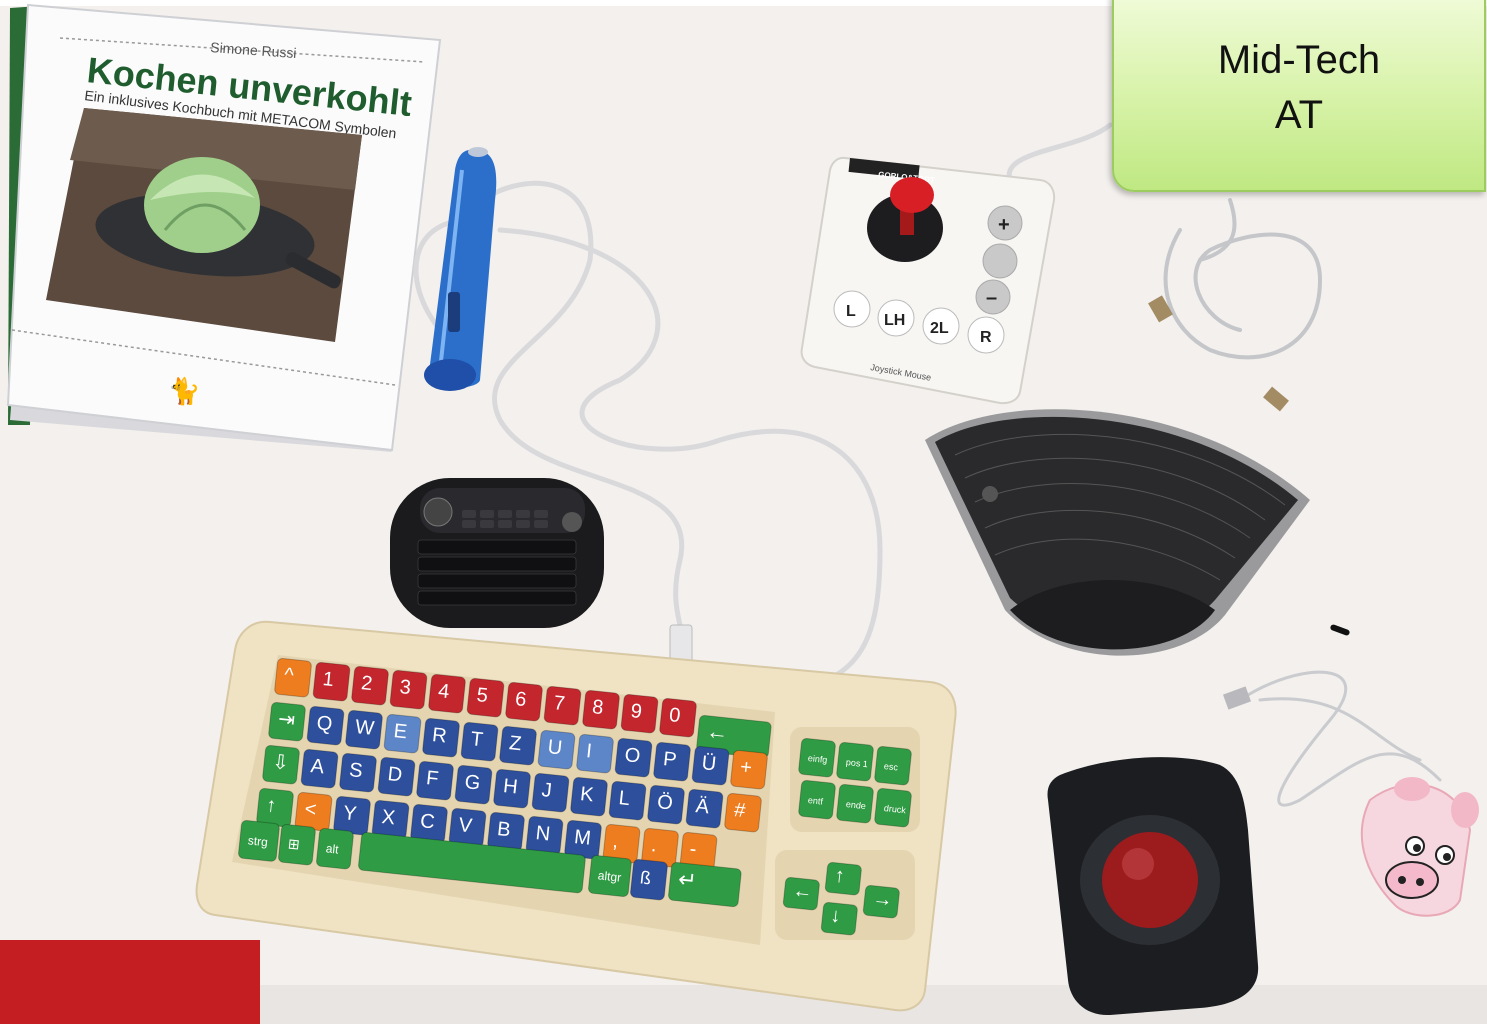  Describe the element at coordinates (358, 772) in the screenshot. I see `key-row3-2: S` at that location.